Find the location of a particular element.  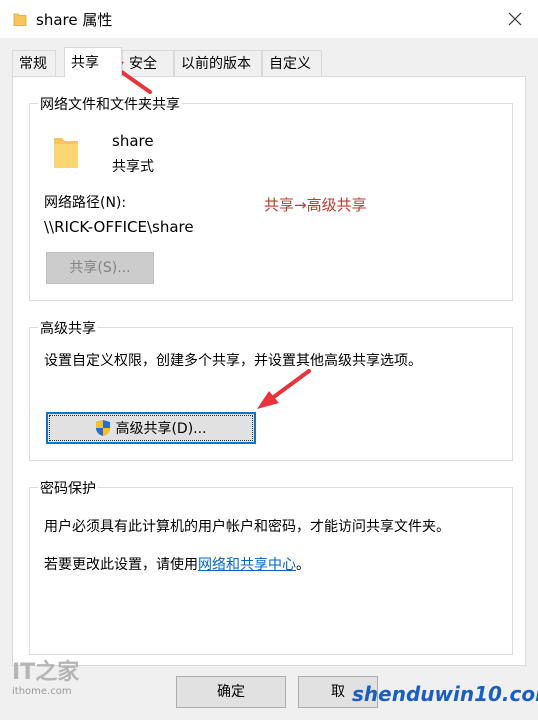

network-sharing-center-link: 网络和共享中心 is located at coordinates (247, 565).